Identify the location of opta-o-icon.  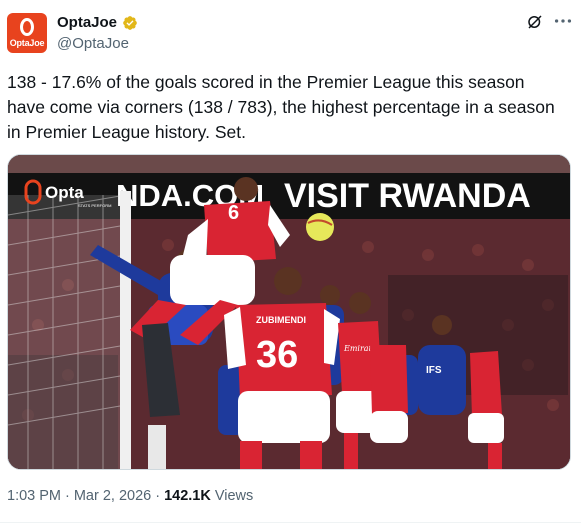
(27, 27).